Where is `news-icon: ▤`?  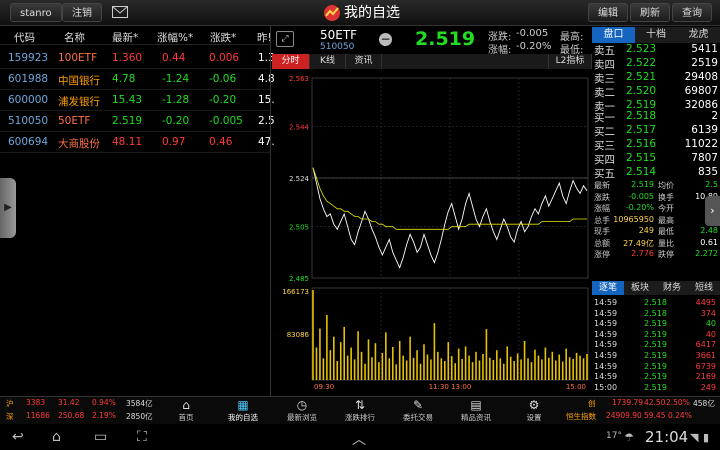 news-icon: ▤ is located at coordinates (476, 405).